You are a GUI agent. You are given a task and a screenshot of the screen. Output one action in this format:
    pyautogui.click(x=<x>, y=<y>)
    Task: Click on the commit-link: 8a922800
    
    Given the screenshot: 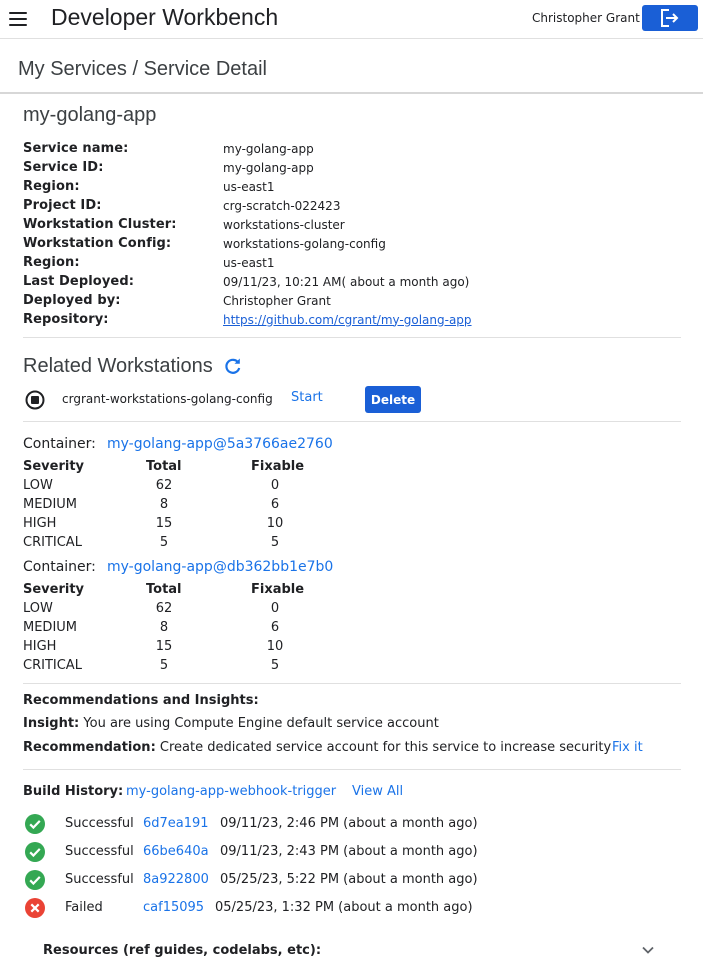 What is the action you would take?
    pyautogui.click(x=176, y=879)
    